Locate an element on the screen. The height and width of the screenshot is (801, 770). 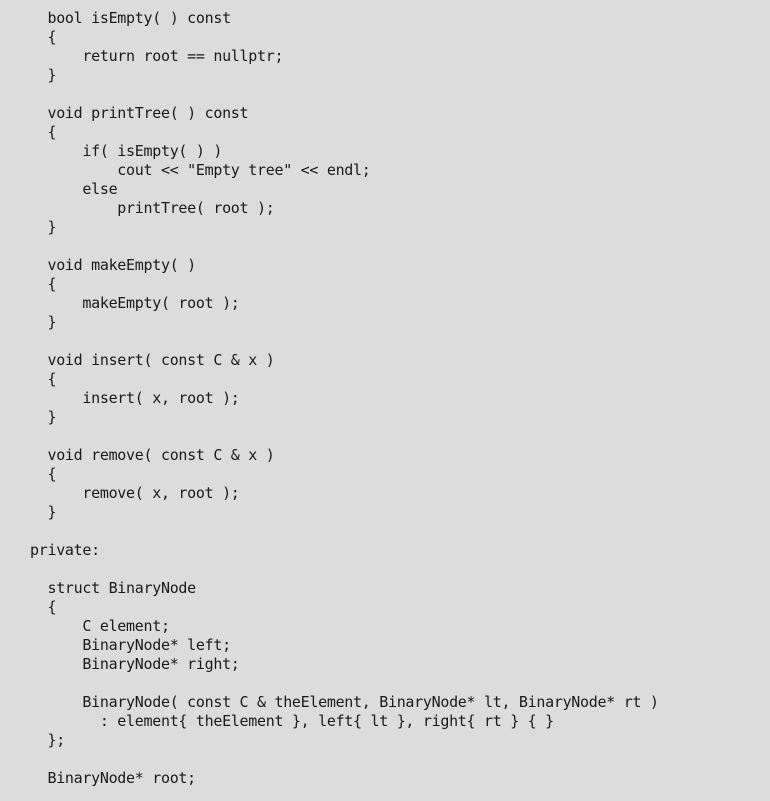
code-line: bool isEmpty( ) const is located at coordinates (130, 18).